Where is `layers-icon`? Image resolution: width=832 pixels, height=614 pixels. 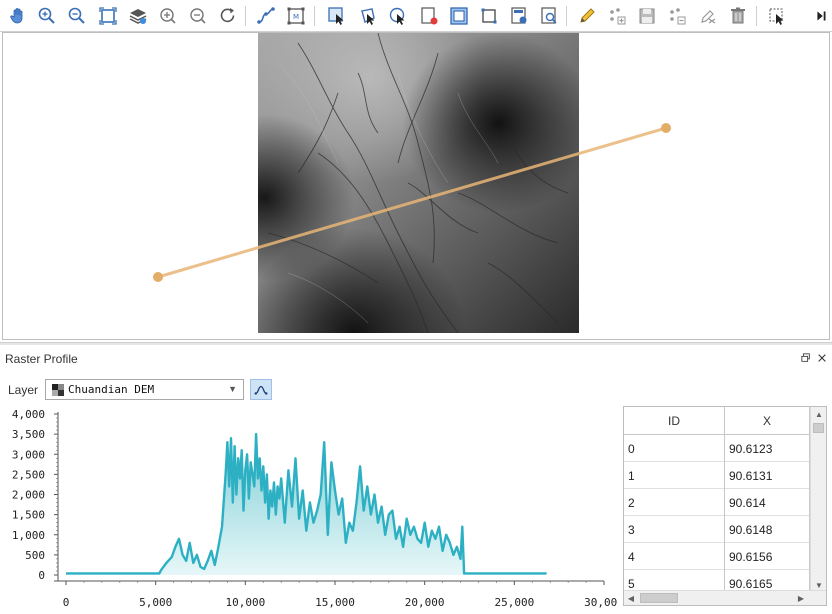
layers-icon is located at coordinates (138, 16).